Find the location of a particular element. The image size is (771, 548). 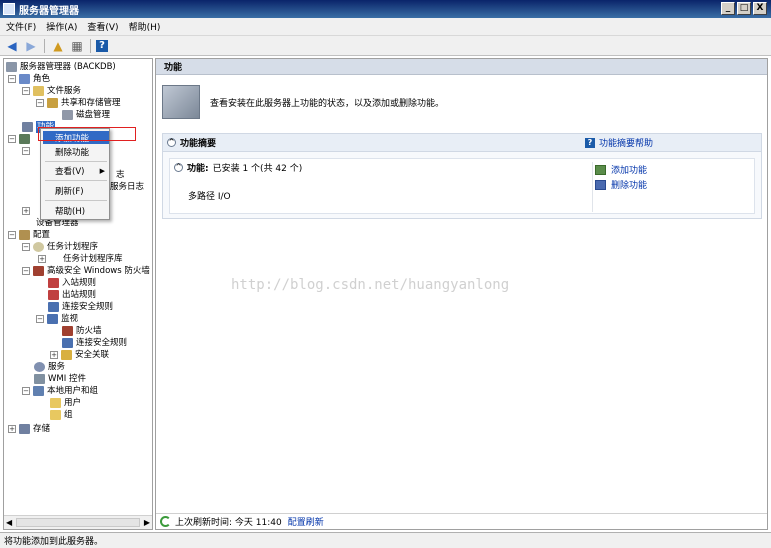

outbound-rules-icon is located at coordinates (53, 295).